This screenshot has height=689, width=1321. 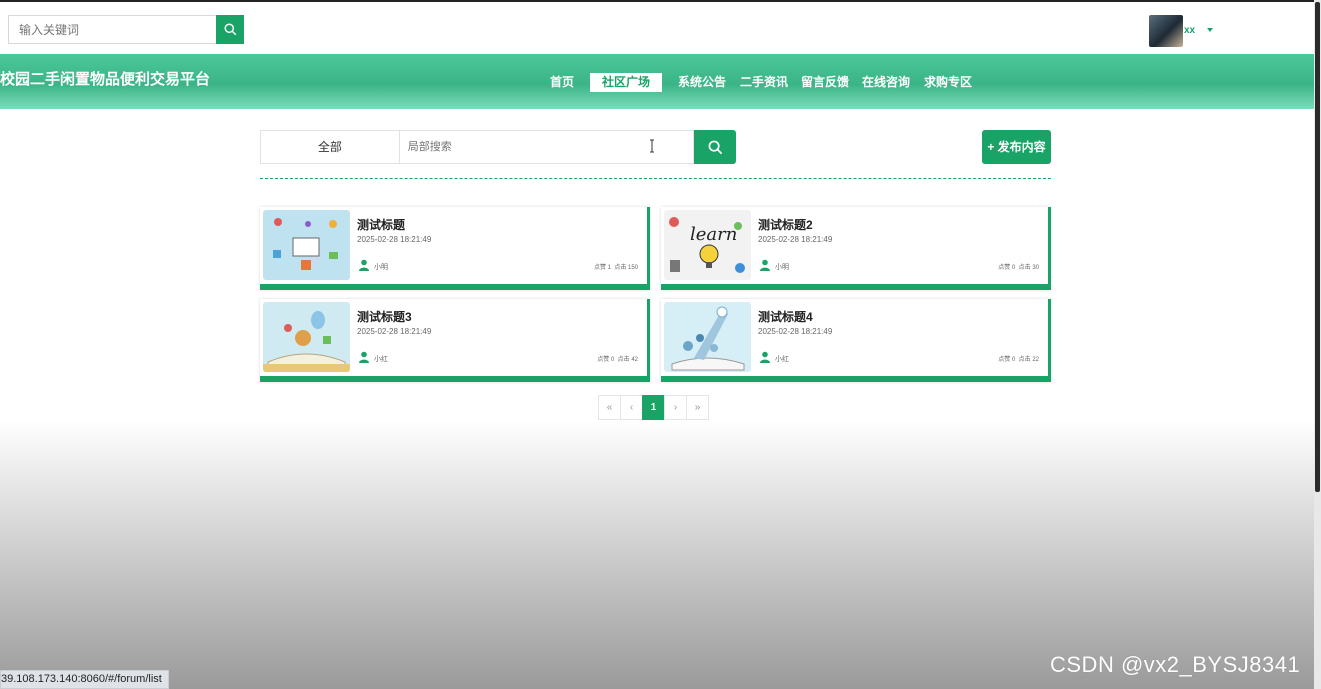 I want to click on post-card: 测试标题 2025-02-28 18:21:49 小明 点赞 1 点击 150, so click(x=455, y=248).